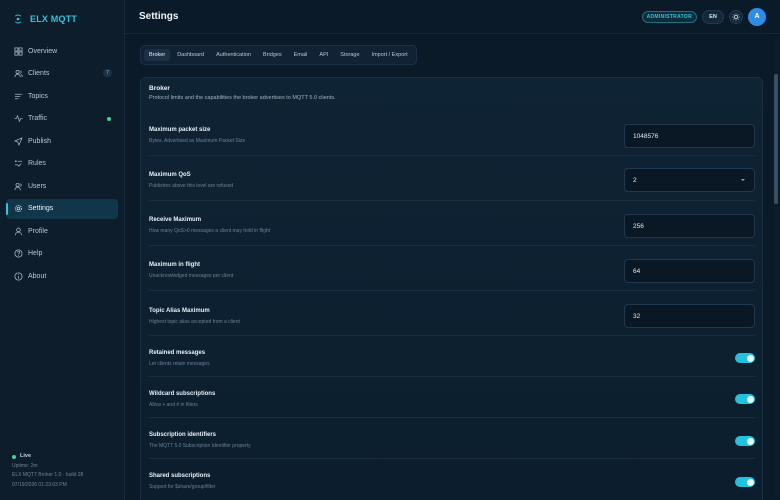 The width and height of the screenshot is (780, 500). Describe the element at coordinates (745, 358) in the screenshot. I see `retained-messages-toggle` at that location.